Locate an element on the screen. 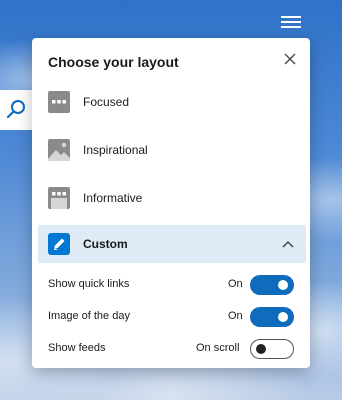 The height and width of the screenshot is (400, 342). setting-label: Image of the day is located at coordinates (89, 316).